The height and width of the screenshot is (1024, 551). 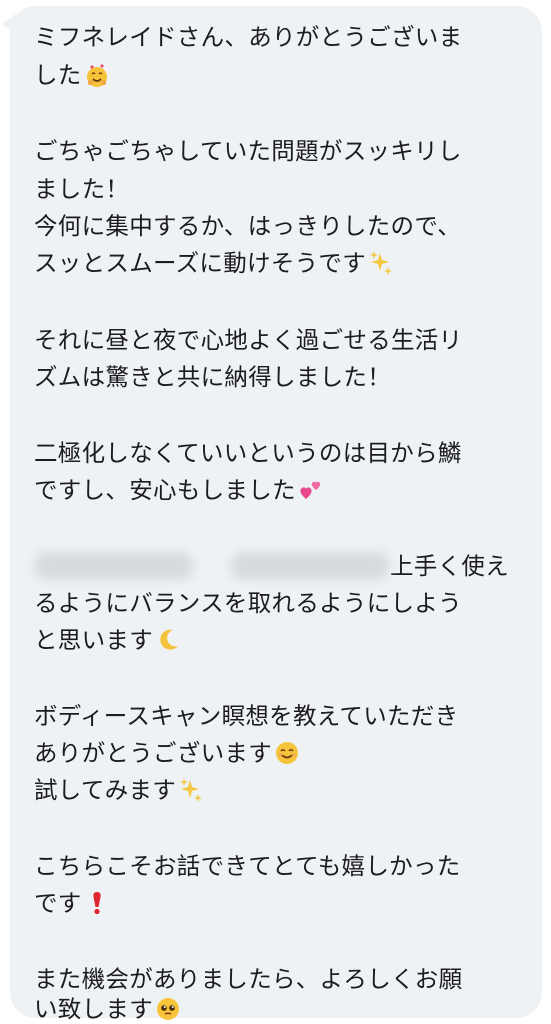 I want to click on message-line: るようにバランスを取れるようにしよう, so click(x=248, y=603).